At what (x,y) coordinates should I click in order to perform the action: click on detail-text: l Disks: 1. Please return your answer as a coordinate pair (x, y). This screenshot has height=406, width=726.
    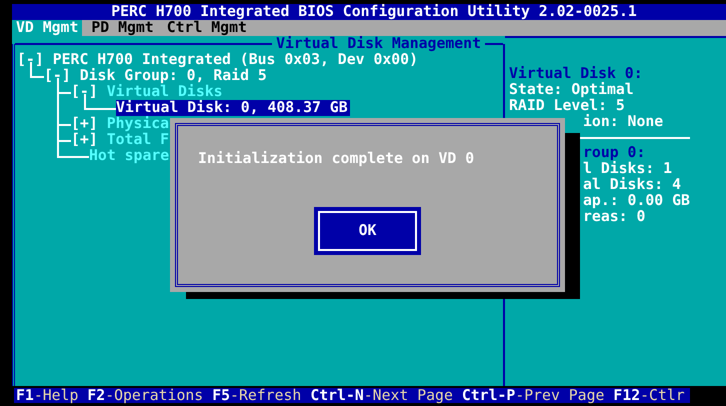
    Looking at the image, I should click on (627, 168).